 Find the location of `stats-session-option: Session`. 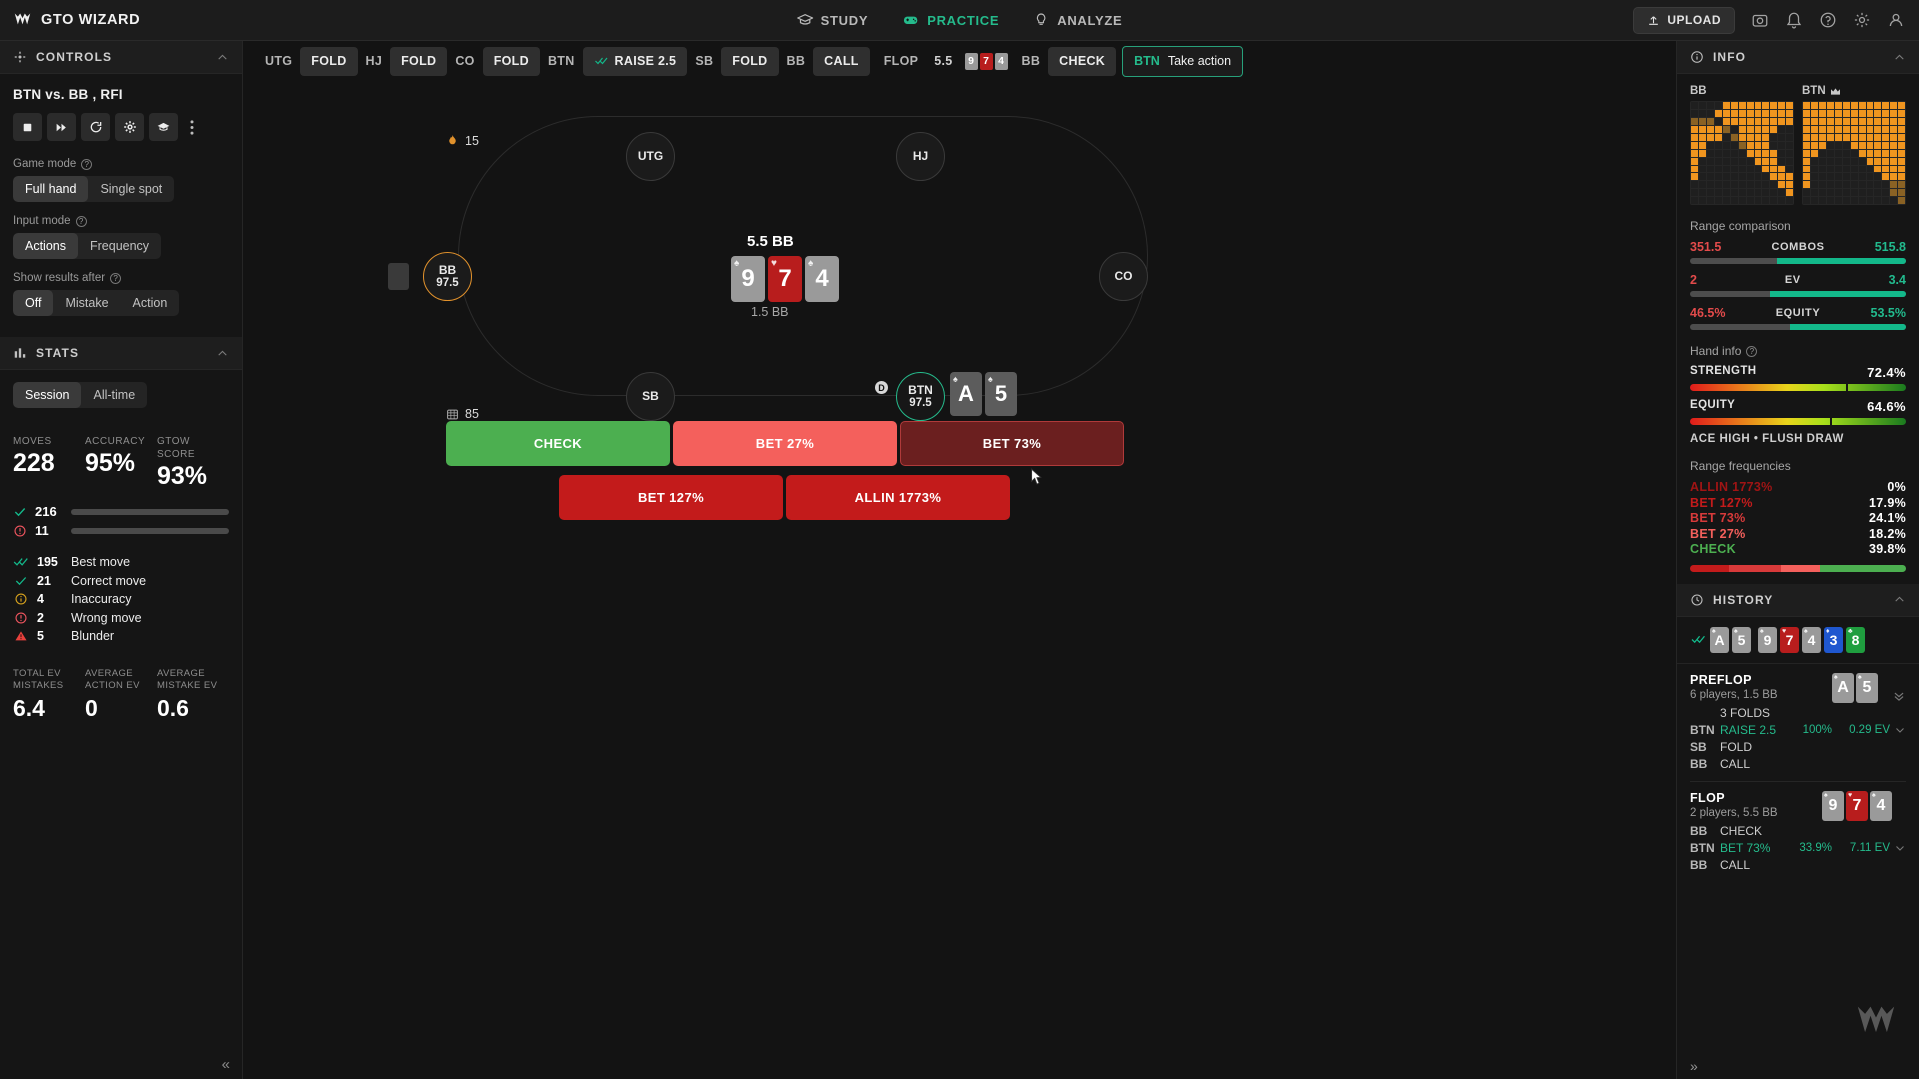

stats-session-option: Session is located at coordinates (47, 395).